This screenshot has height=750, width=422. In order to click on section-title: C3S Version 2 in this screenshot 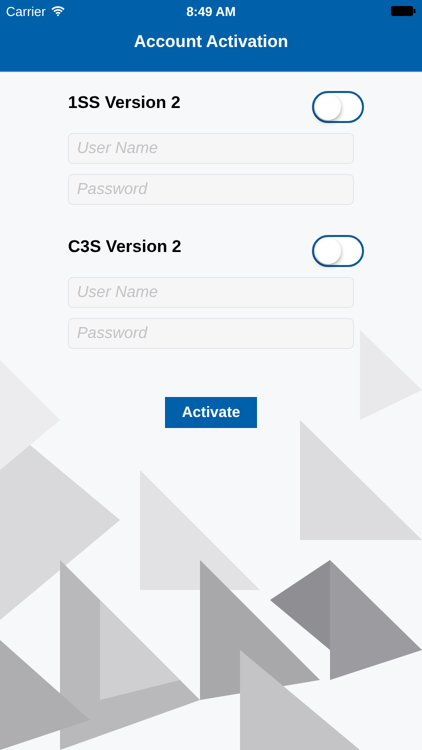, I will do `click(125, 247)`.